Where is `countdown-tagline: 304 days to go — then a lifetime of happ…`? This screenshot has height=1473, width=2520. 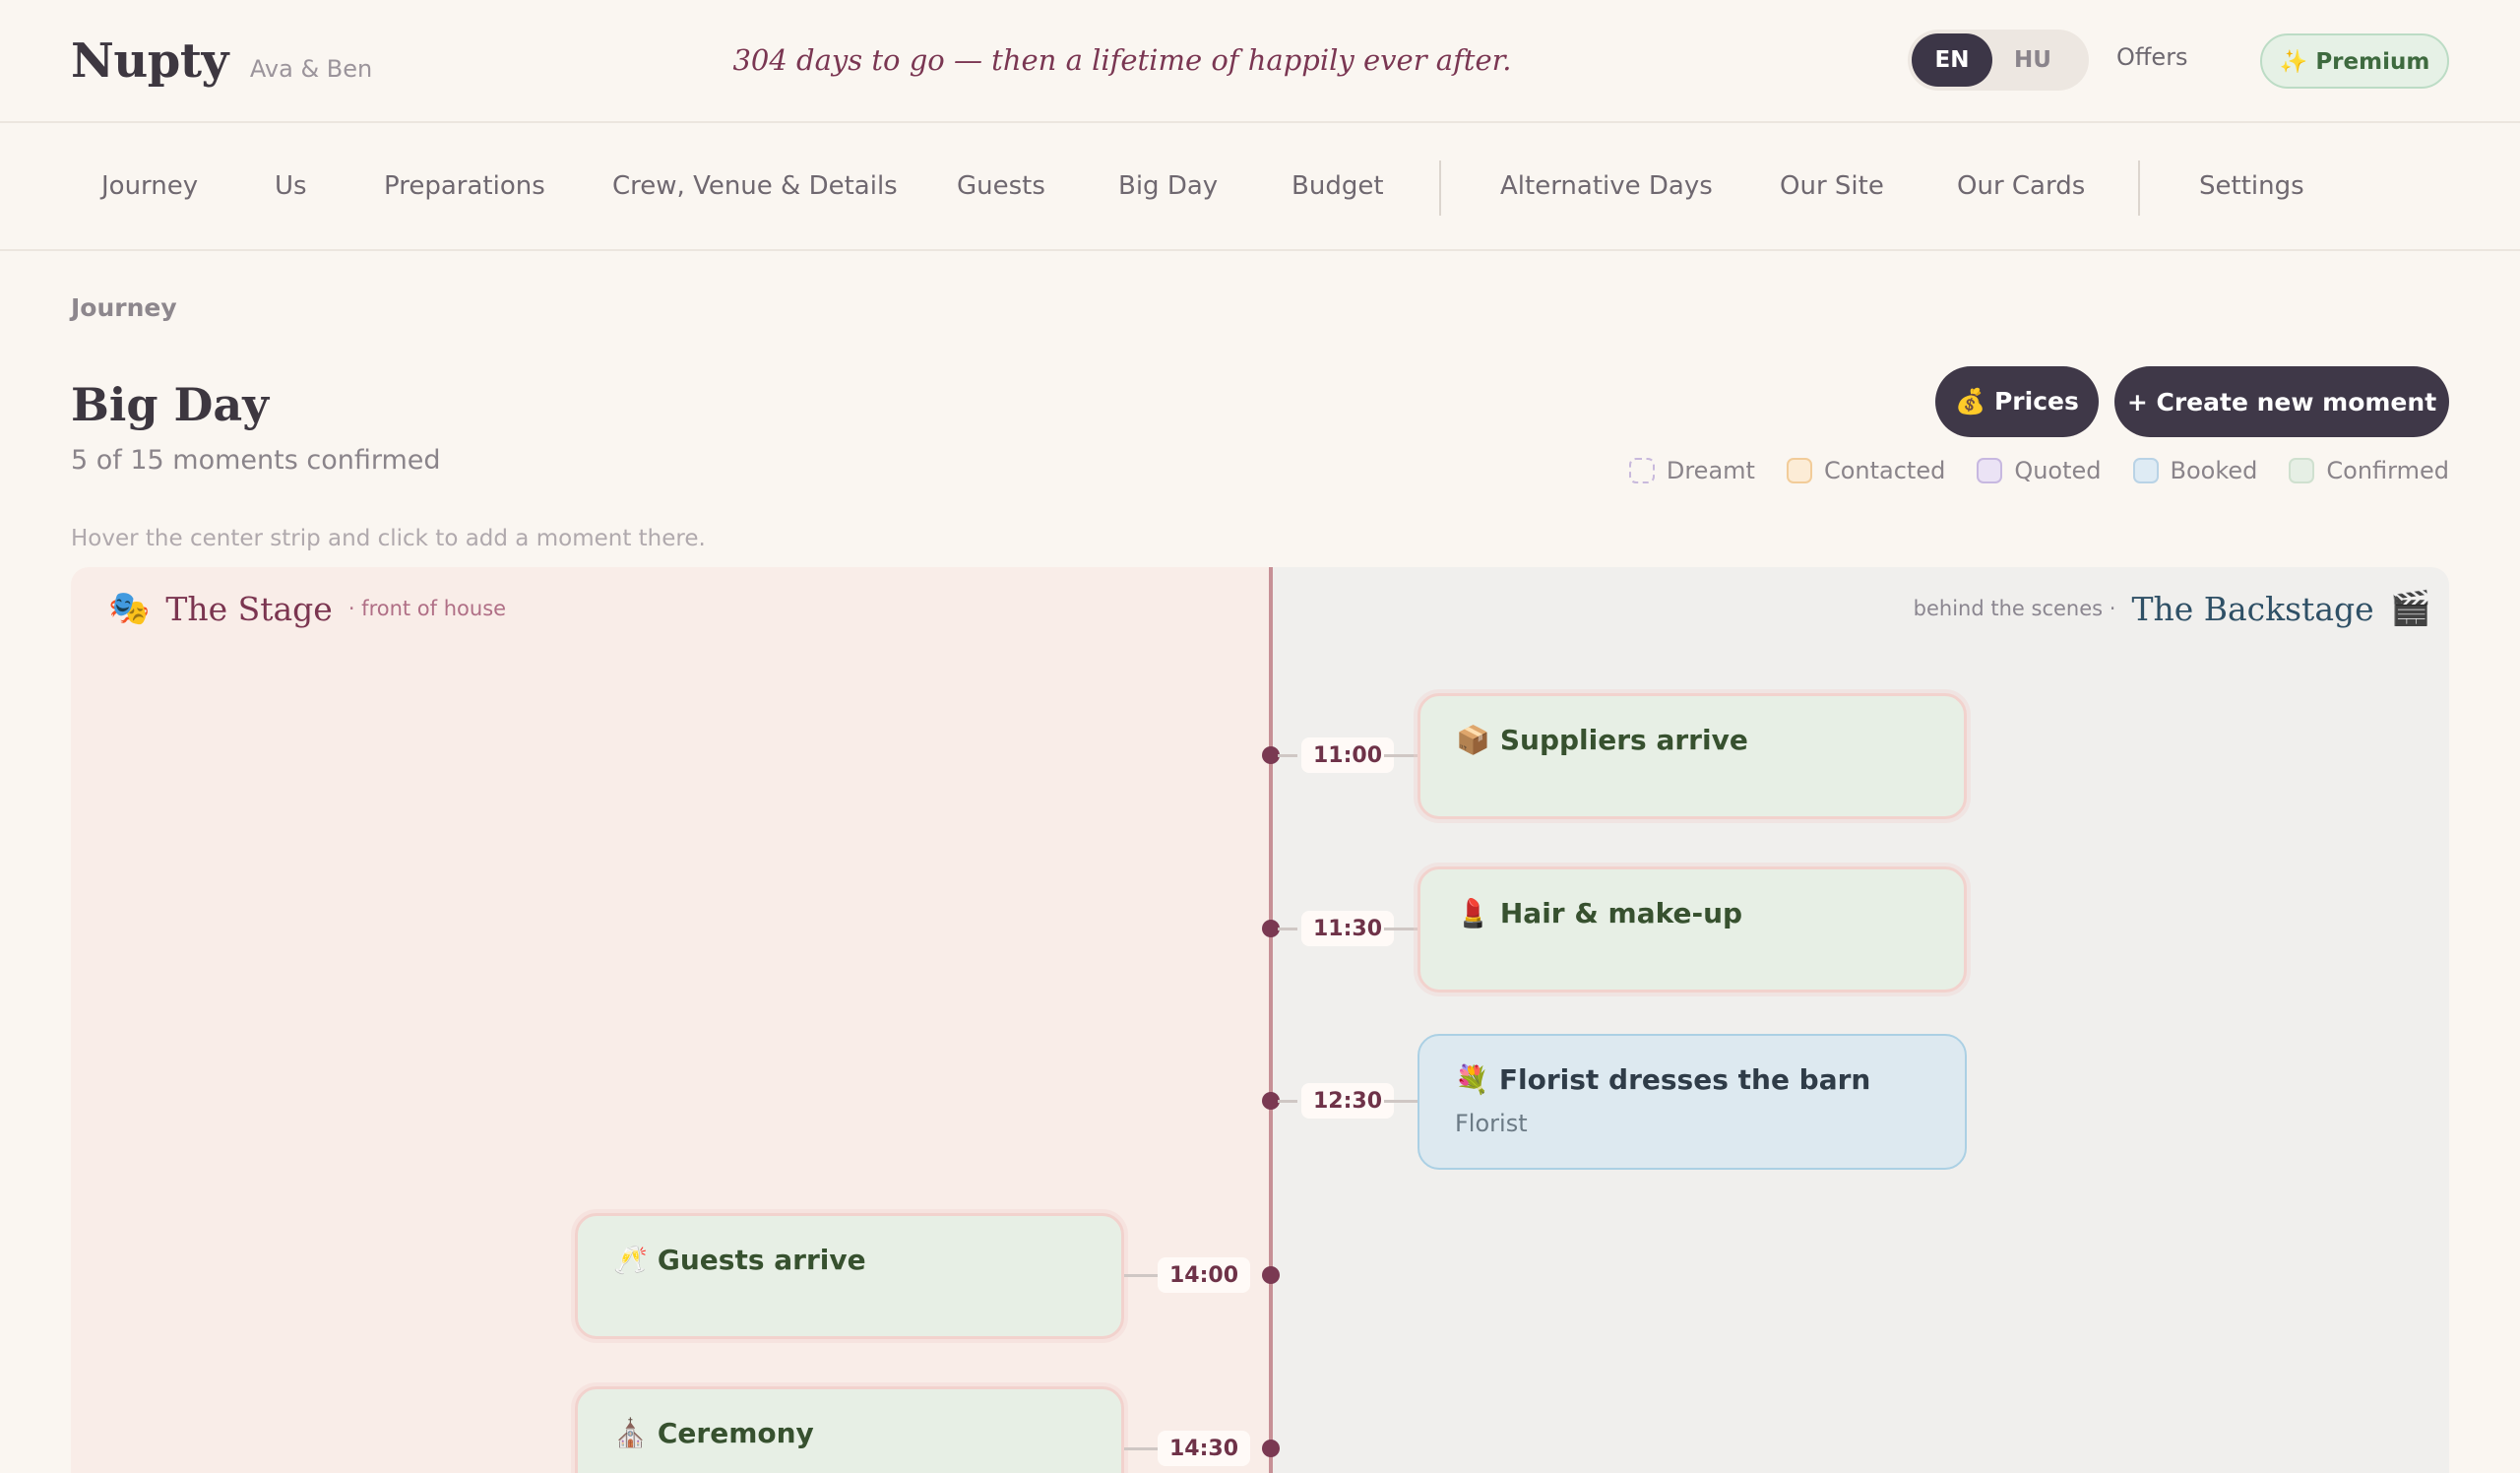 countdown-tagline: 304 days to go — then a lifetime of happ… is located at coordinates (1122, 60).